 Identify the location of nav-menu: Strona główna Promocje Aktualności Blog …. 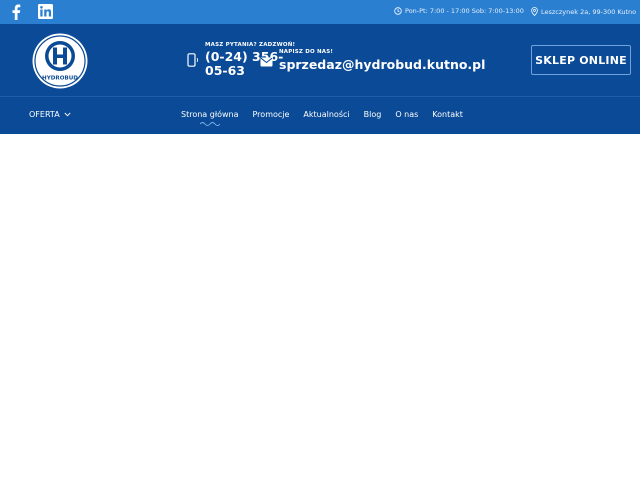
(322, 118).